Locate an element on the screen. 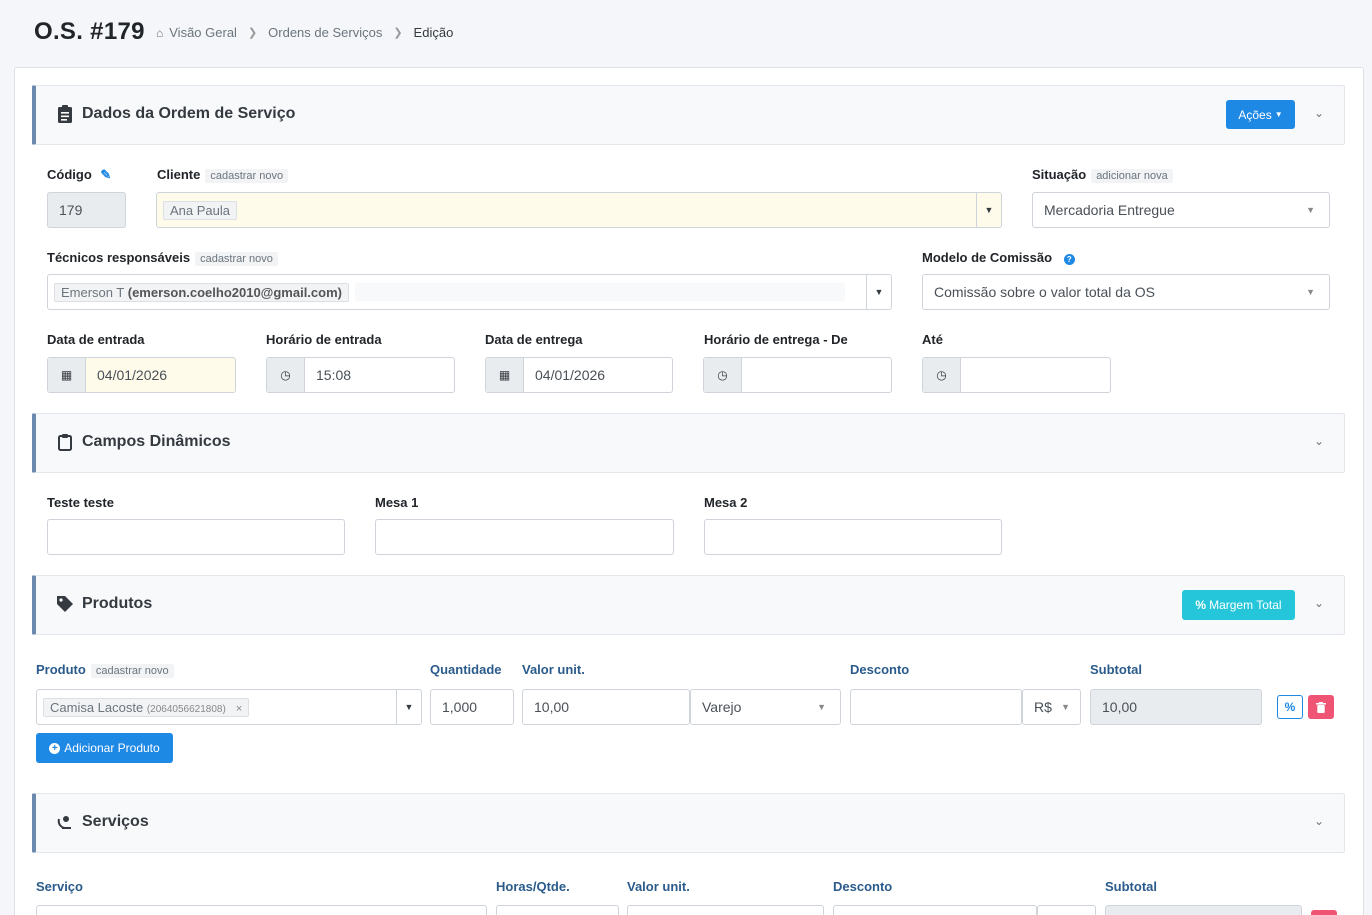  data-entrada-input: ▦ 04/01/2026 is located at coordinates (141, 375).